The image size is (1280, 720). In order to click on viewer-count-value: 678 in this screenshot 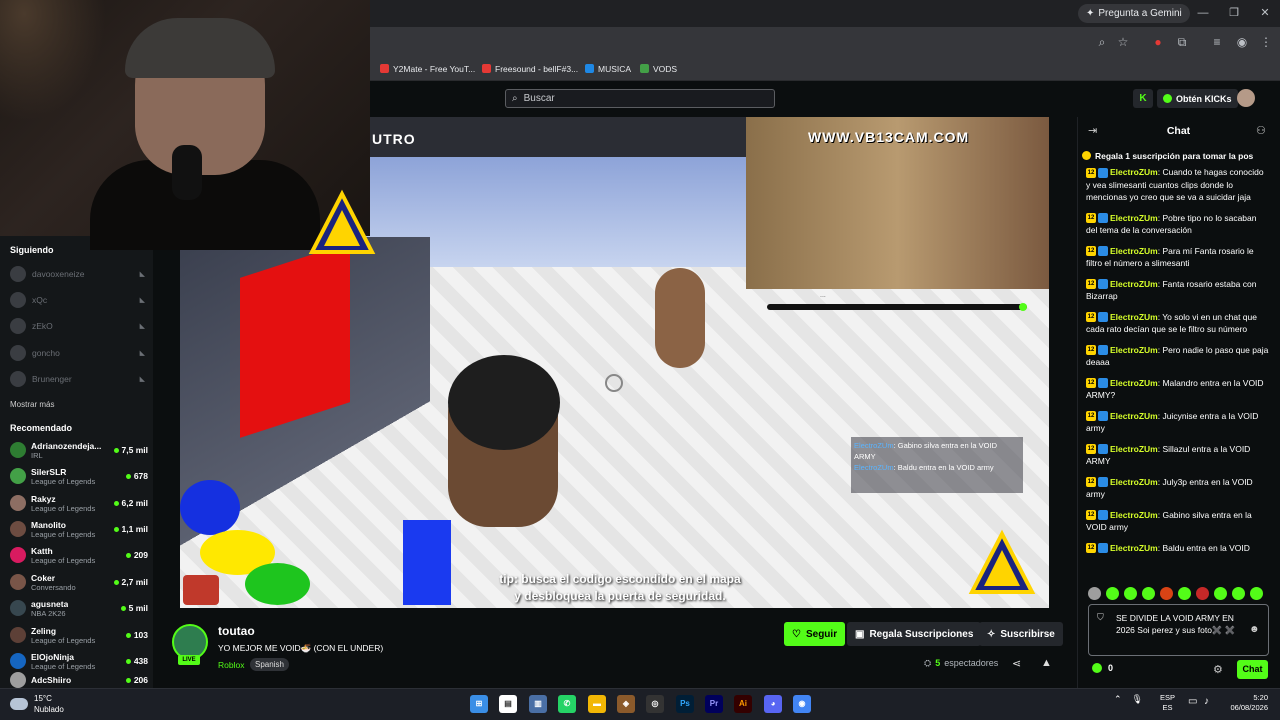, I will do `click(140, 476)`.